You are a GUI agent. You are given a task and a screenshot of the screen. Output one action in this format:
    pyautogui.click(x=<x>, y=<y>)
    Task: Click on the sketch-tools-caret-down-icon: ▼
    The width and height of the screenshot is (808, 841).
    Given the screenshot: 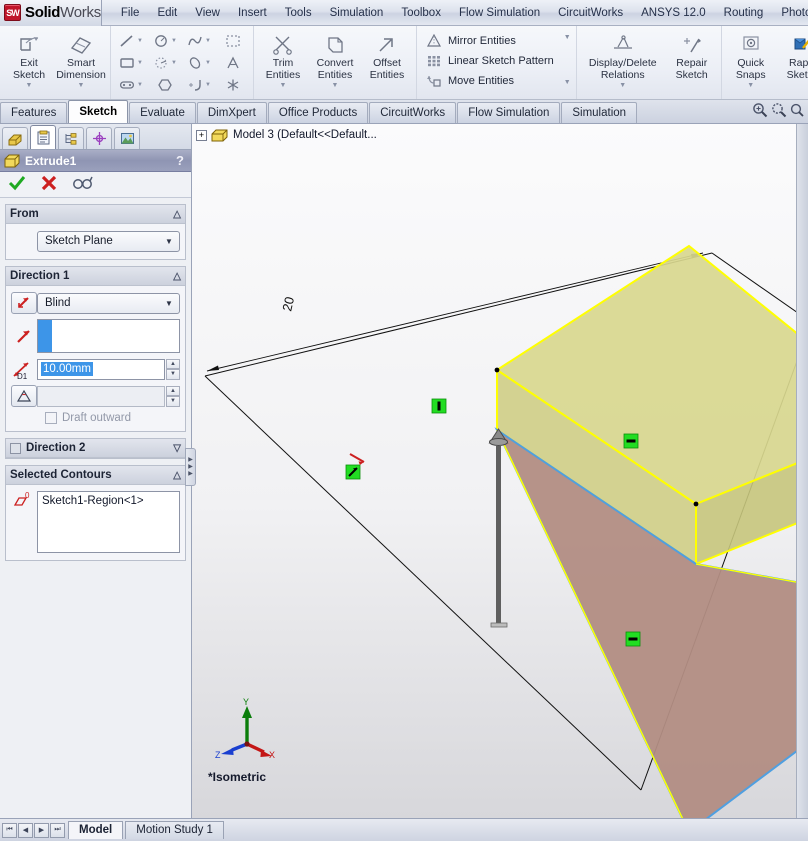 What is the action you would take?
    pyautogui.click(x=567, y=82)
    